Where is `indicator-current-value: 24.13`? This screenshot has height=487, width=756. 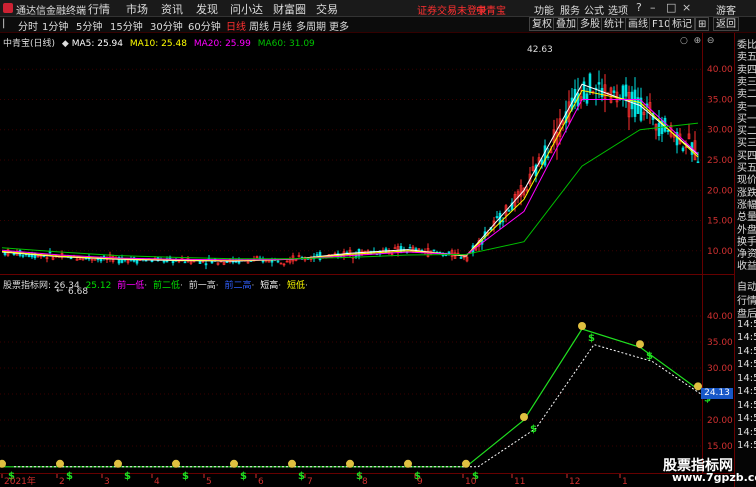 indicator-current-value: 24.13 is located at coordinates (717, 393).